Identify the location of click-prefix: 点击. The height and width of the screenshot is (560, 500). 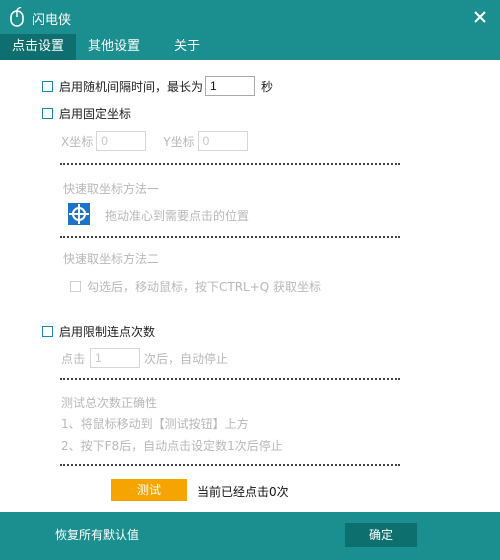
(73, 358).